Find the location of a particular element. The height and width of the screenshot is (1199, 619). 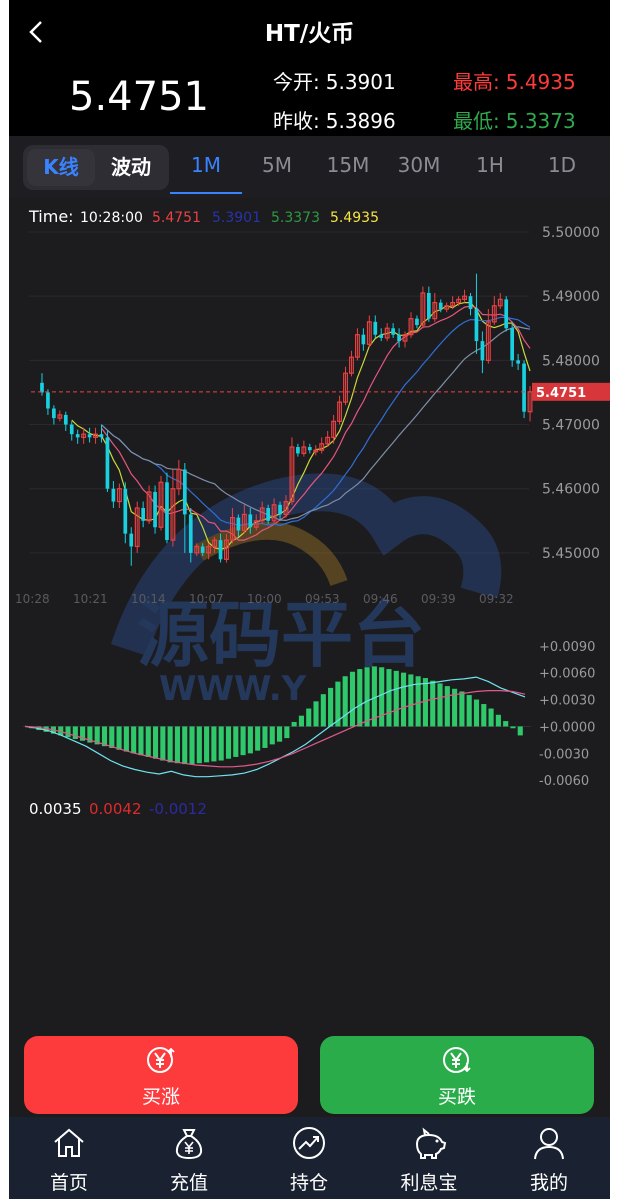

low-label: 最低: is located at coordinates (476, 121).